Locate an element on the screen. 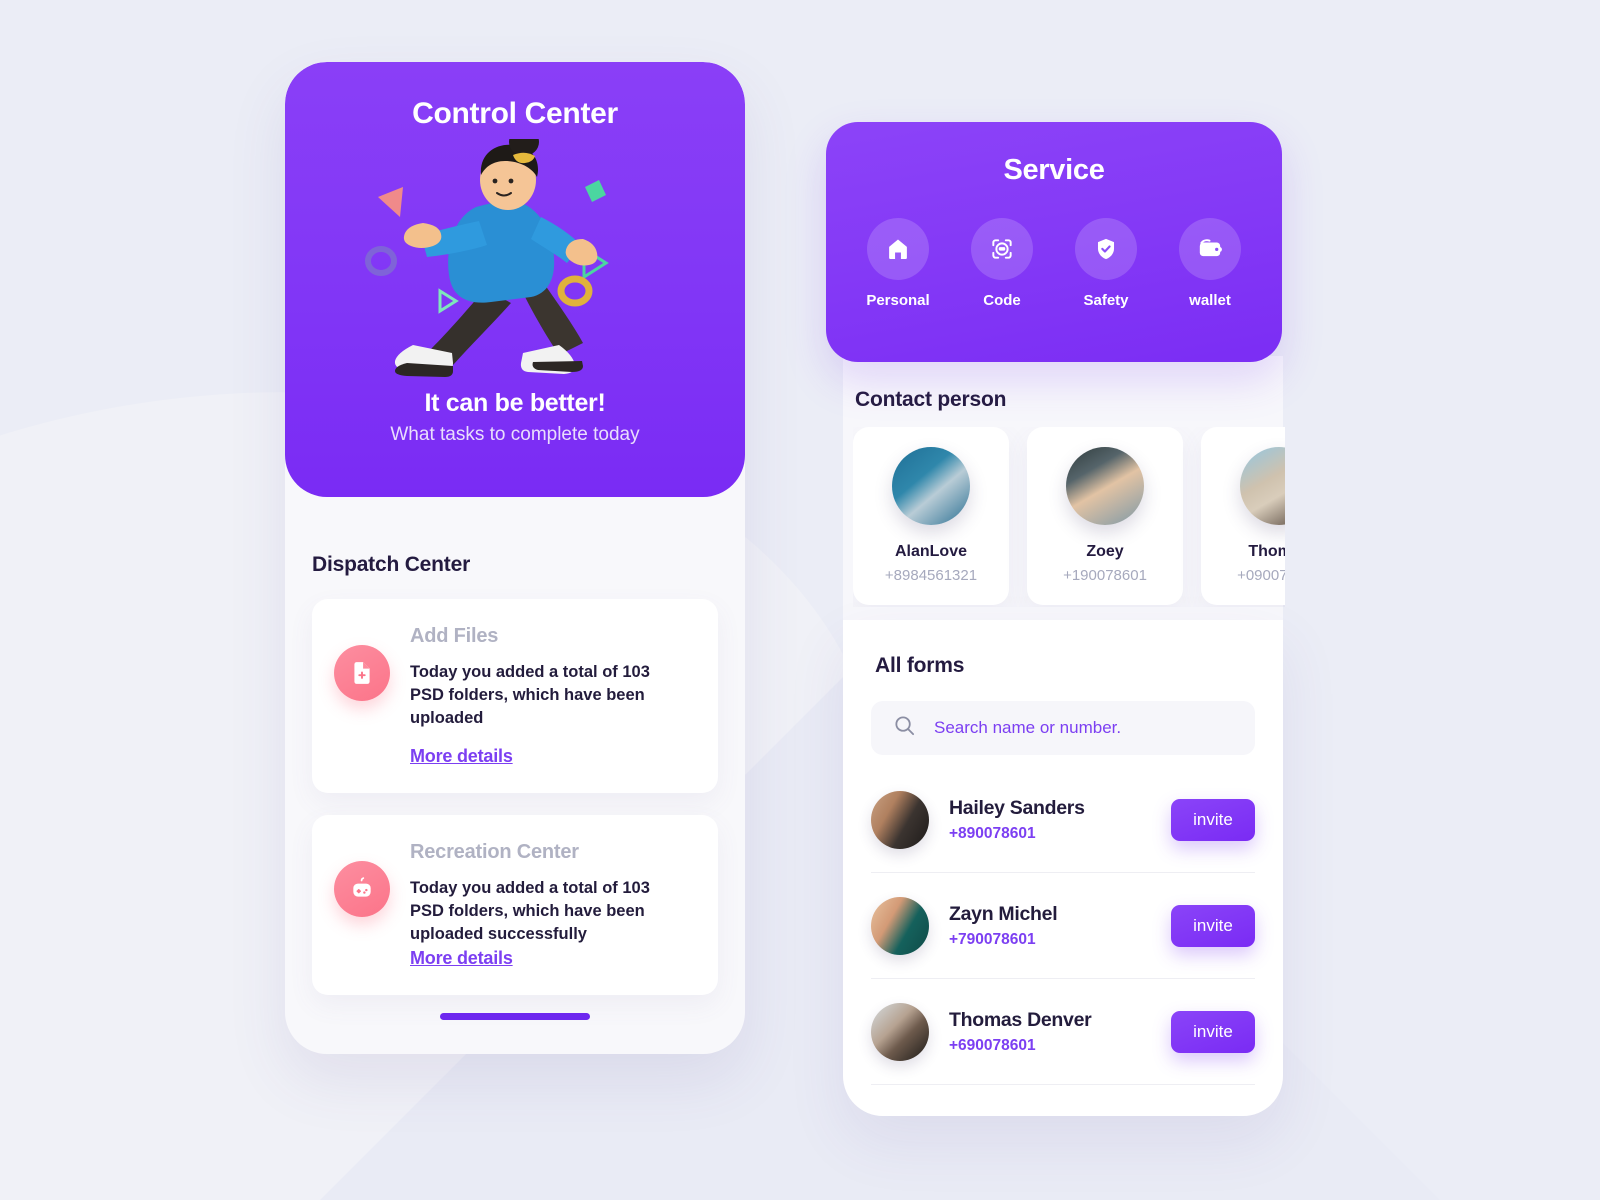 The width and height of the screenshot is (1600, 1200). game-console-icon is located at coordinates (362, 889).